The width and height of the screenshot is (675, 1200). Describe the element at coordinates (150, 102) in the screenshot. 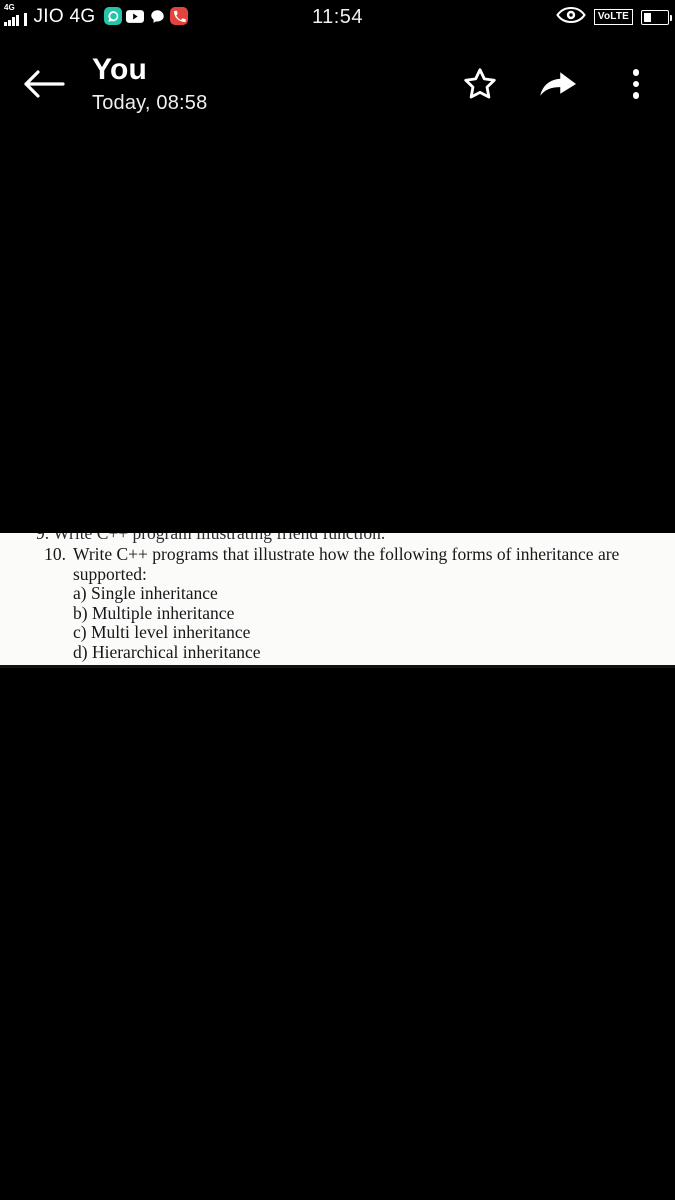

I see `message-timestamp: Today, 08:58` at that location.